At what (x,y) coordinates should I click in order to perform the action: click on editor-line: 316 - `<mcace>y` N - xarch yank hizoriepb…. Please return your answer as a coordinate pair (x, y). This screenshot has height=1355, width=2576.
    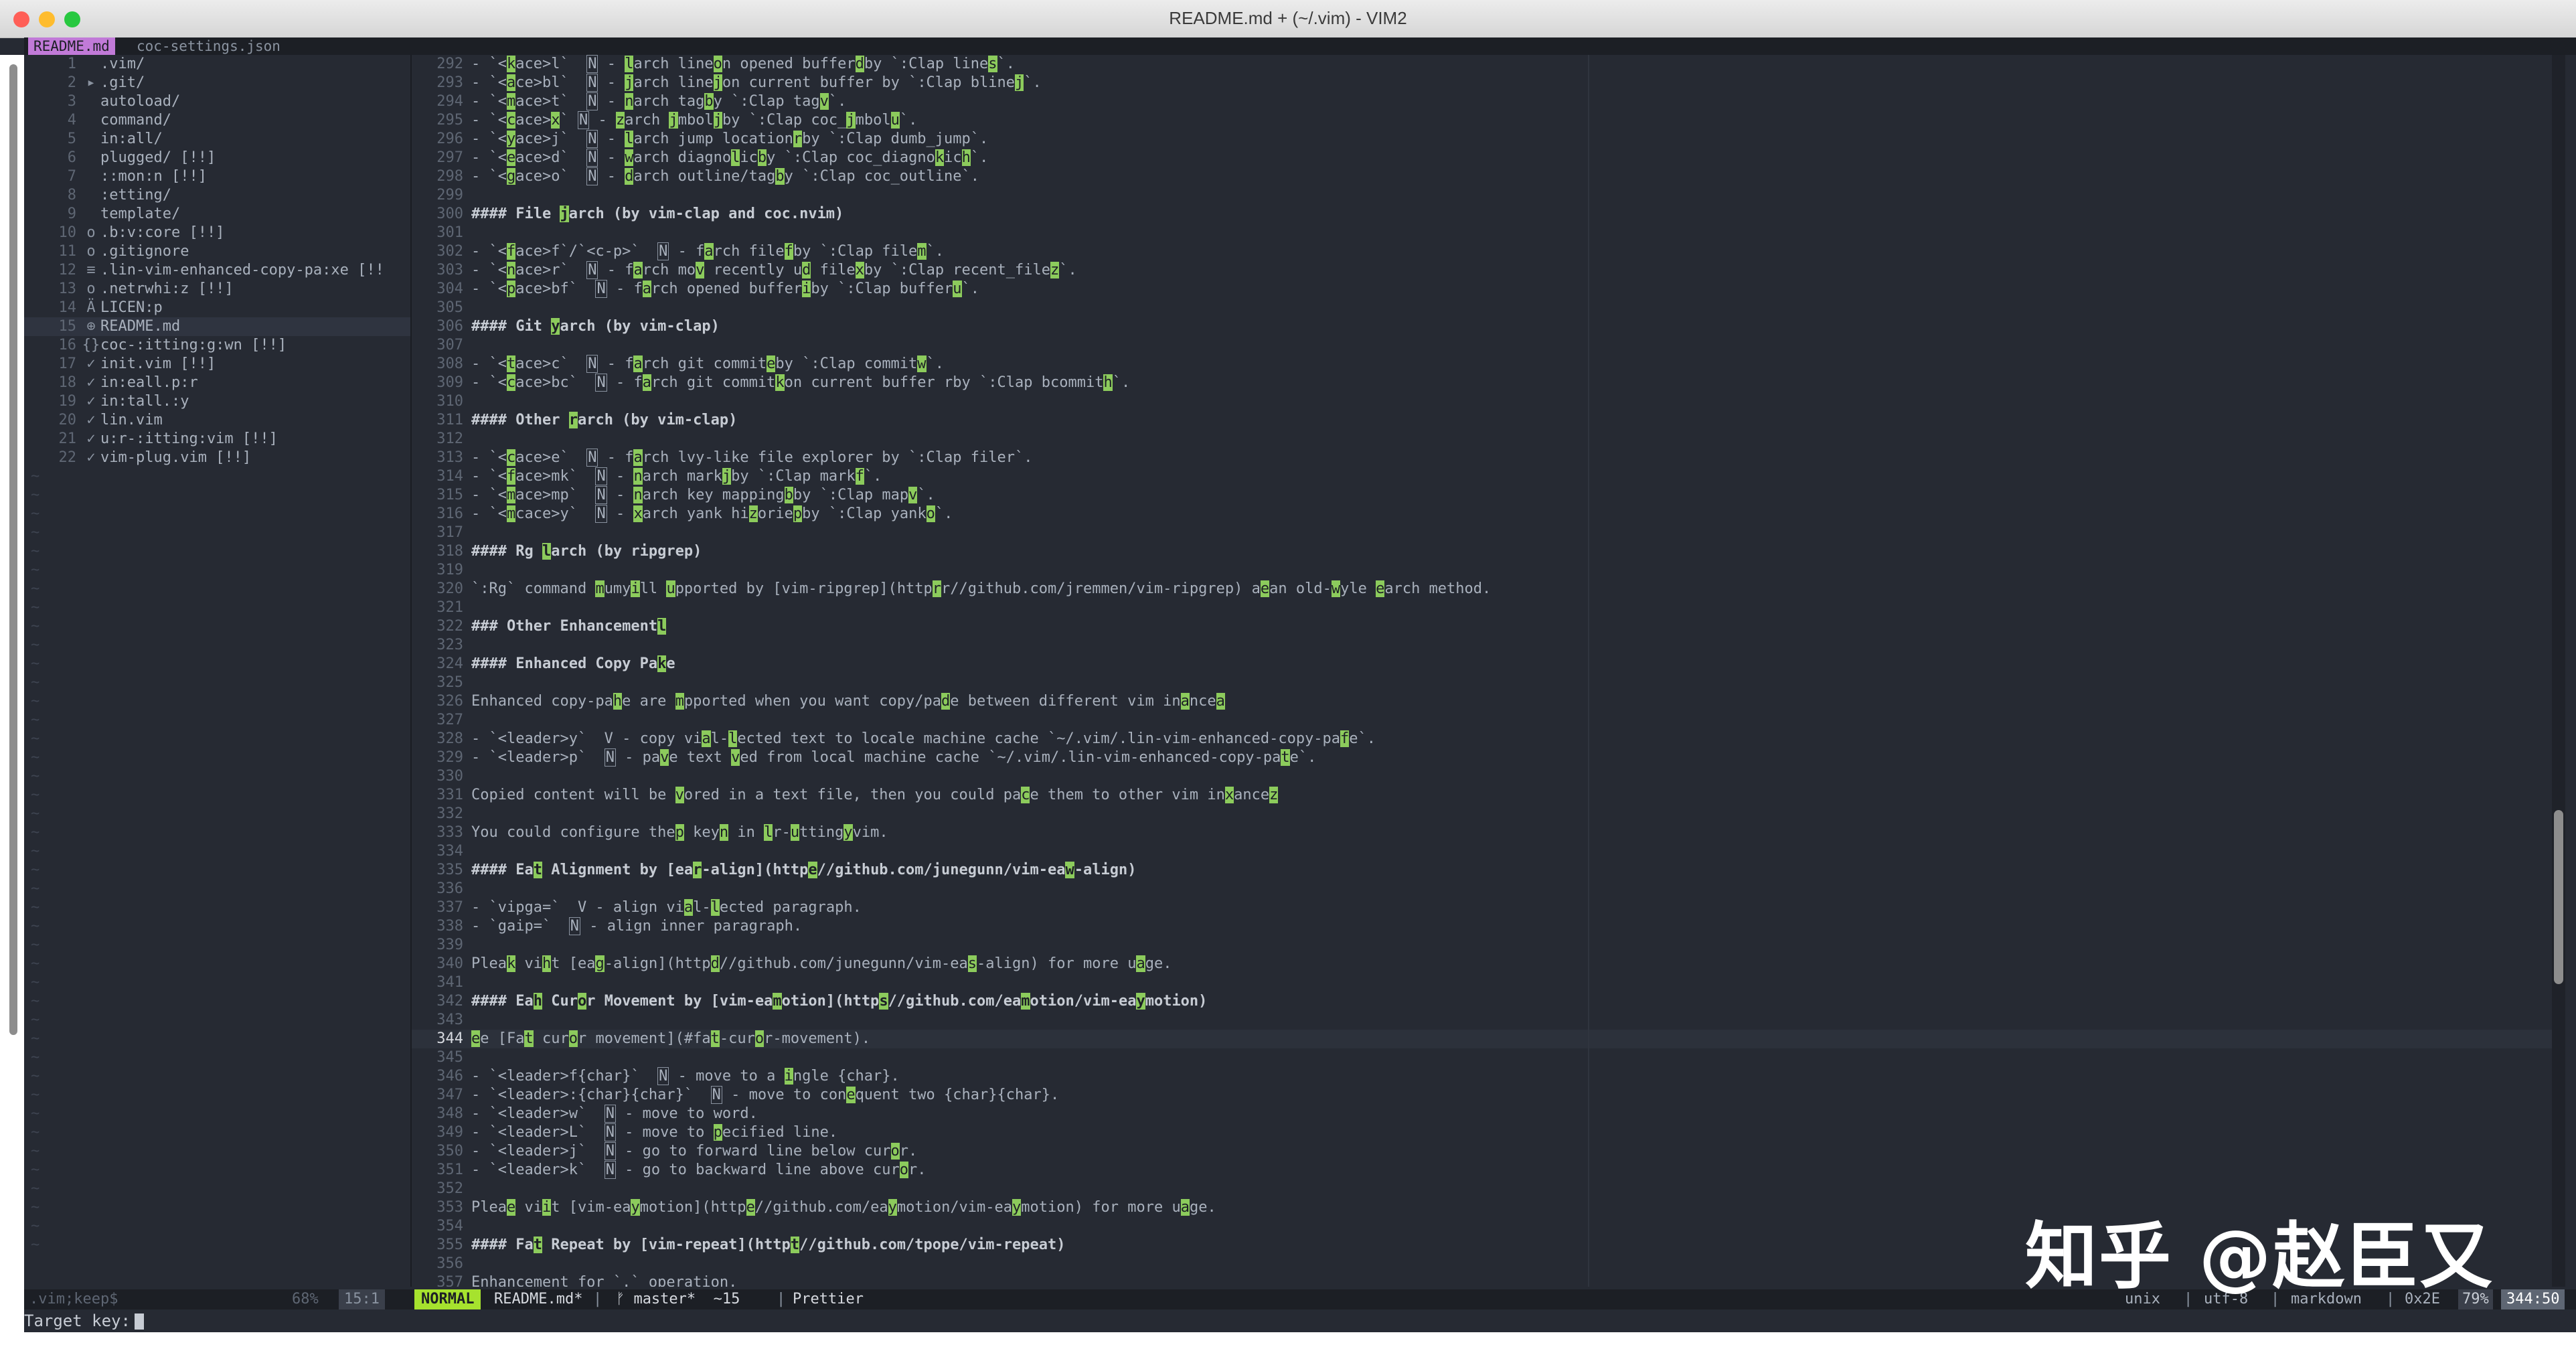
    Looking at the image, I should click on (1483, 514).